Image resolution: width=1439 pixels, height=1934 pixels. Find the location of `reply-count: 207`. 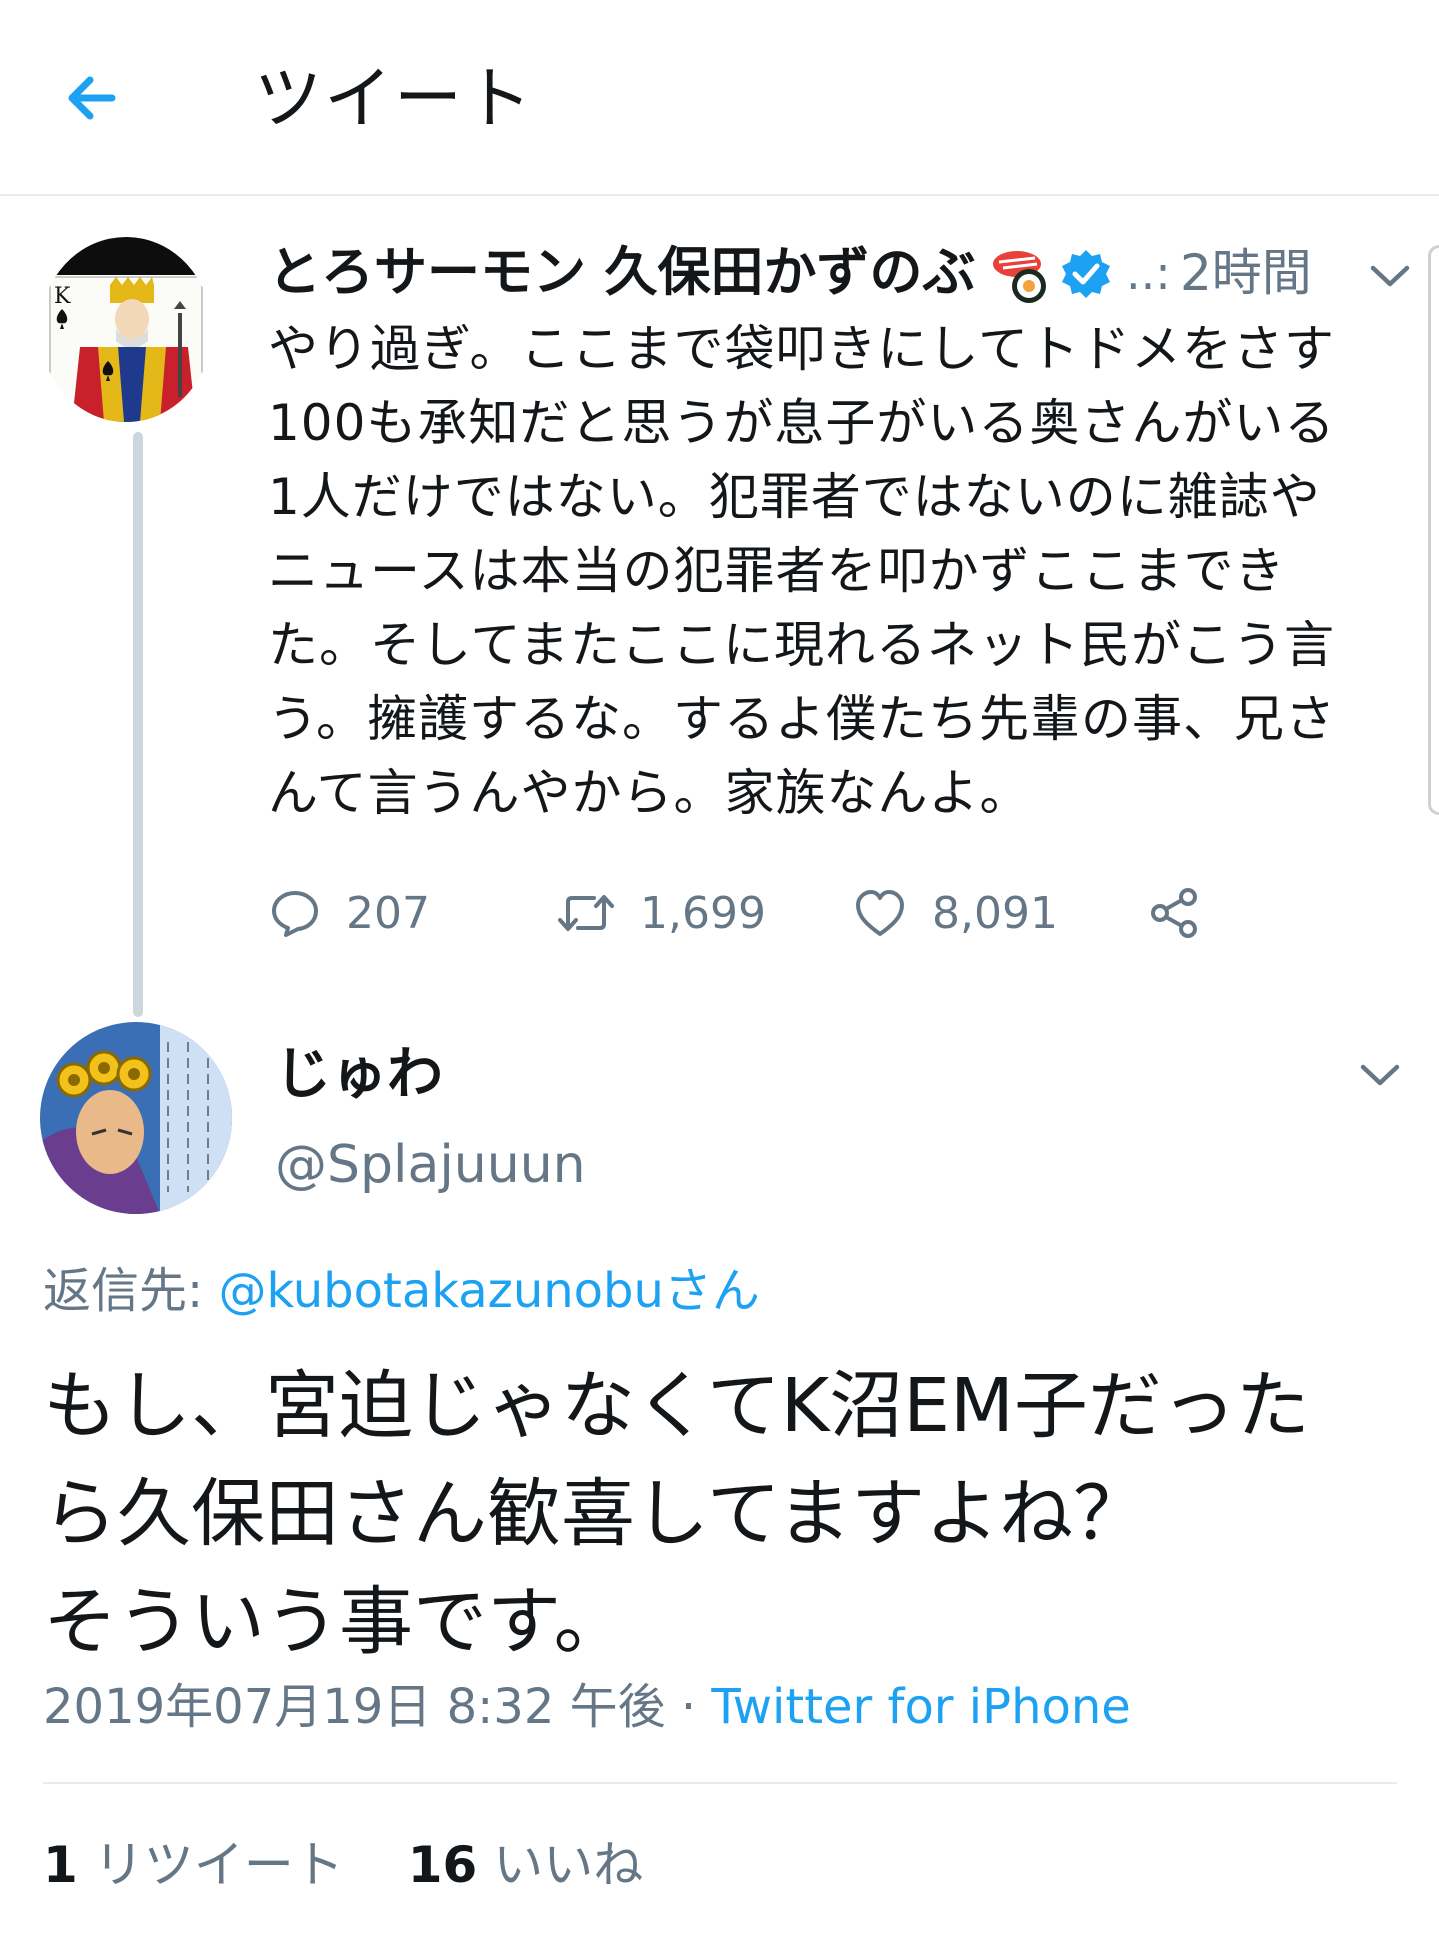

reply-count: 207 is located at coordinates (388, 913).